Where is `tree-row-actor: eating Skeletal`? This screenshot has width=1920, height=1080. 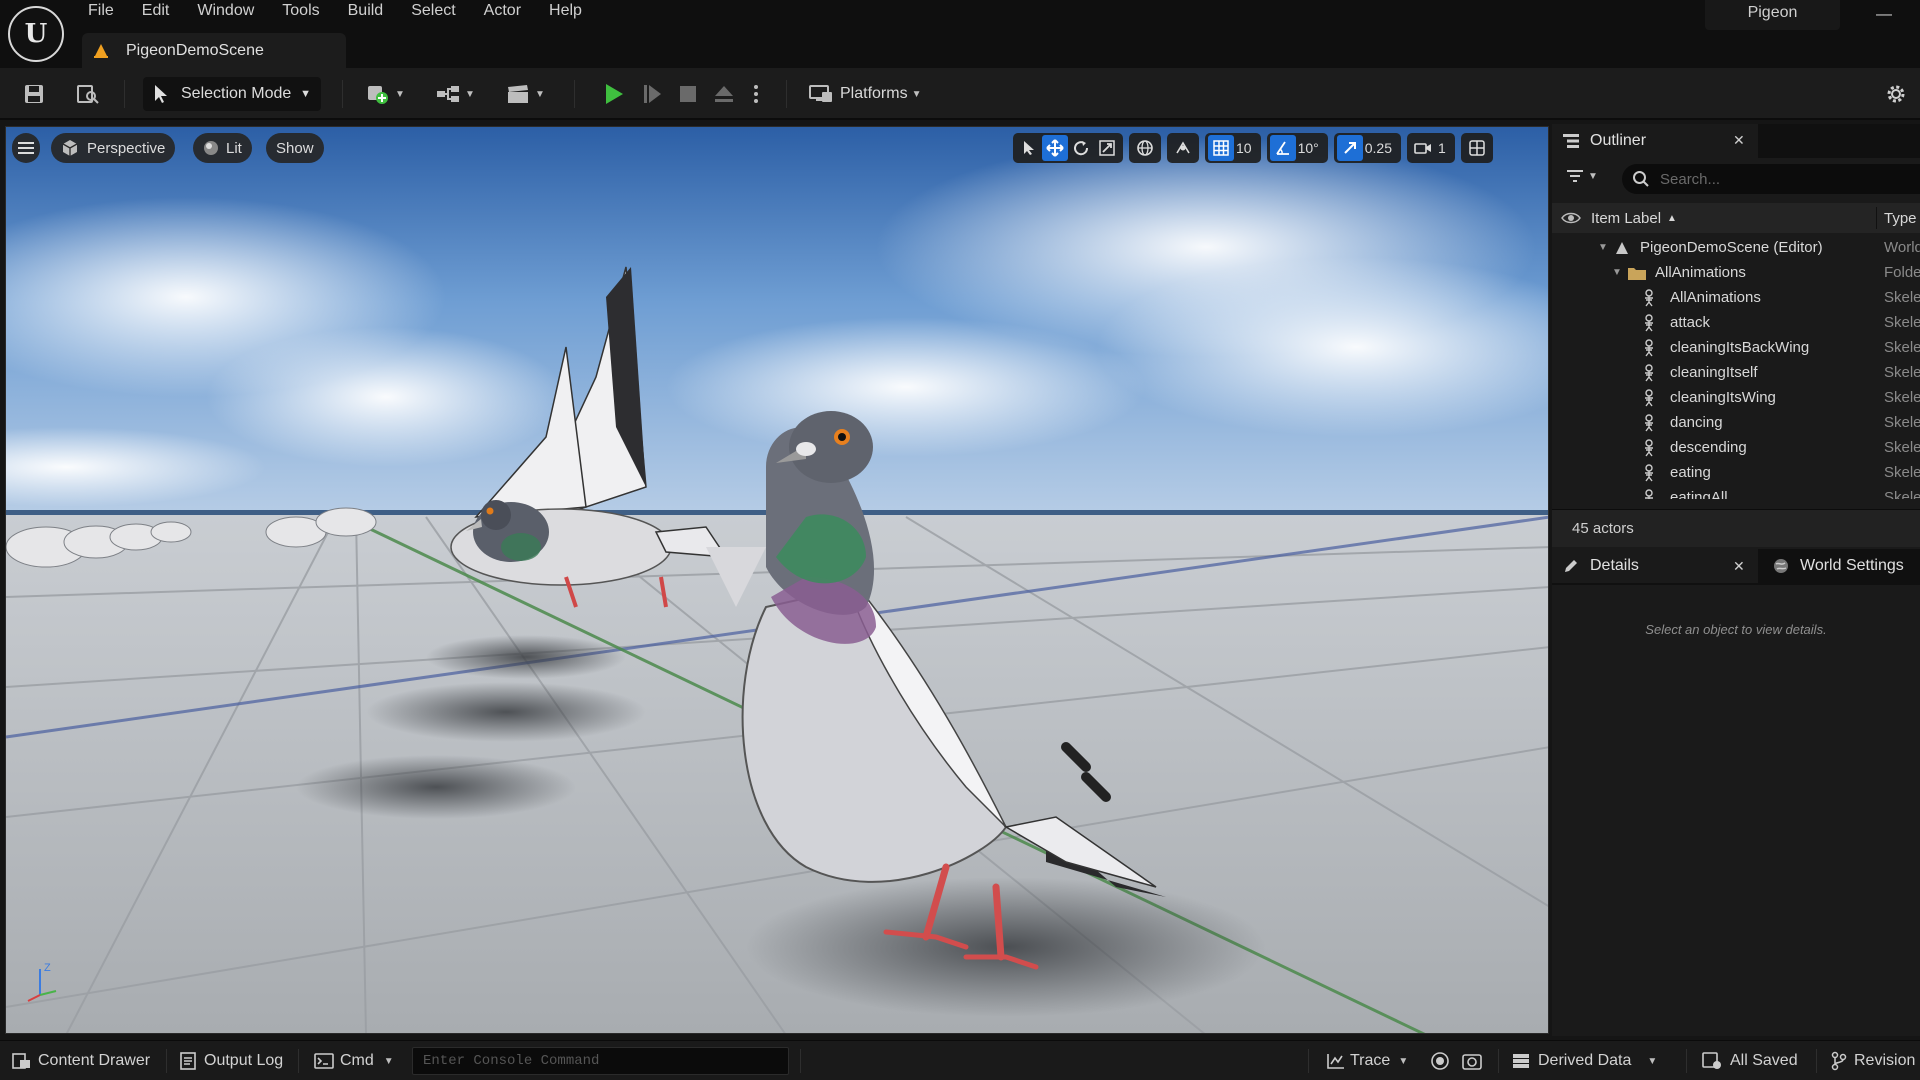 tree-row-actor: eating Skeletal is located at coordinates (1736, 472).